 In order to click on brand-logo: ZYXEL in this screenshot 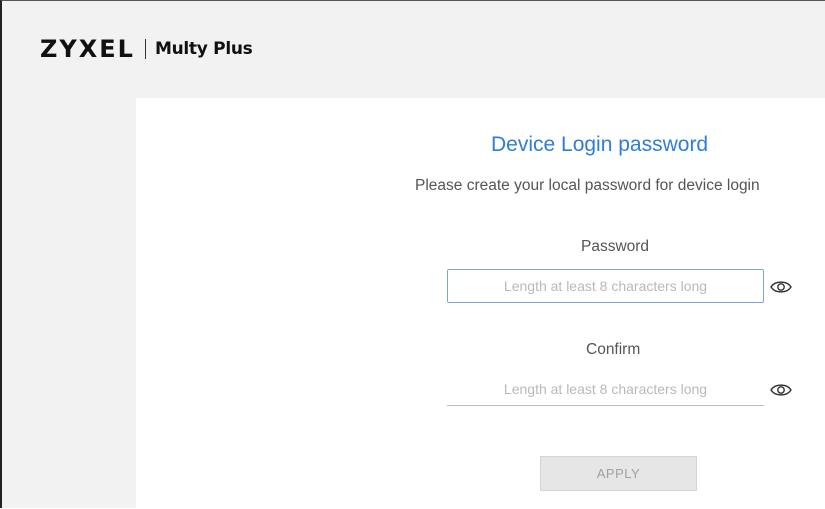, I will do `click(87, 49)`.